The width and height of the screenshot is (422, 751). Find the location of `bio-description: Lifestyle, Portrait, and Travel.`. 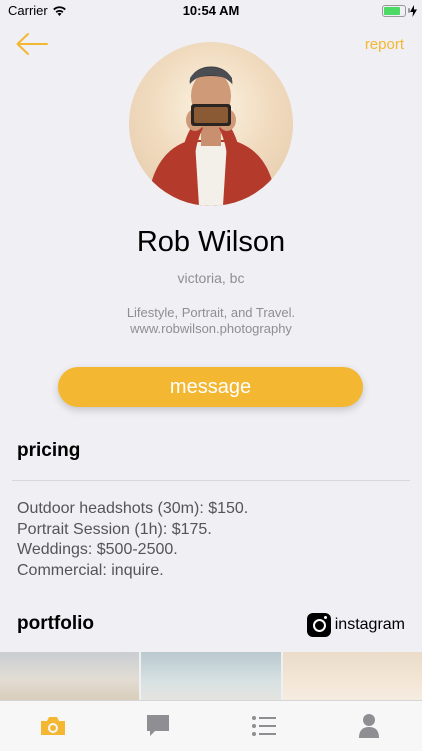

bio-description: Lifestyle, Portrait, and Travel. is located at coordinates (211, 313).